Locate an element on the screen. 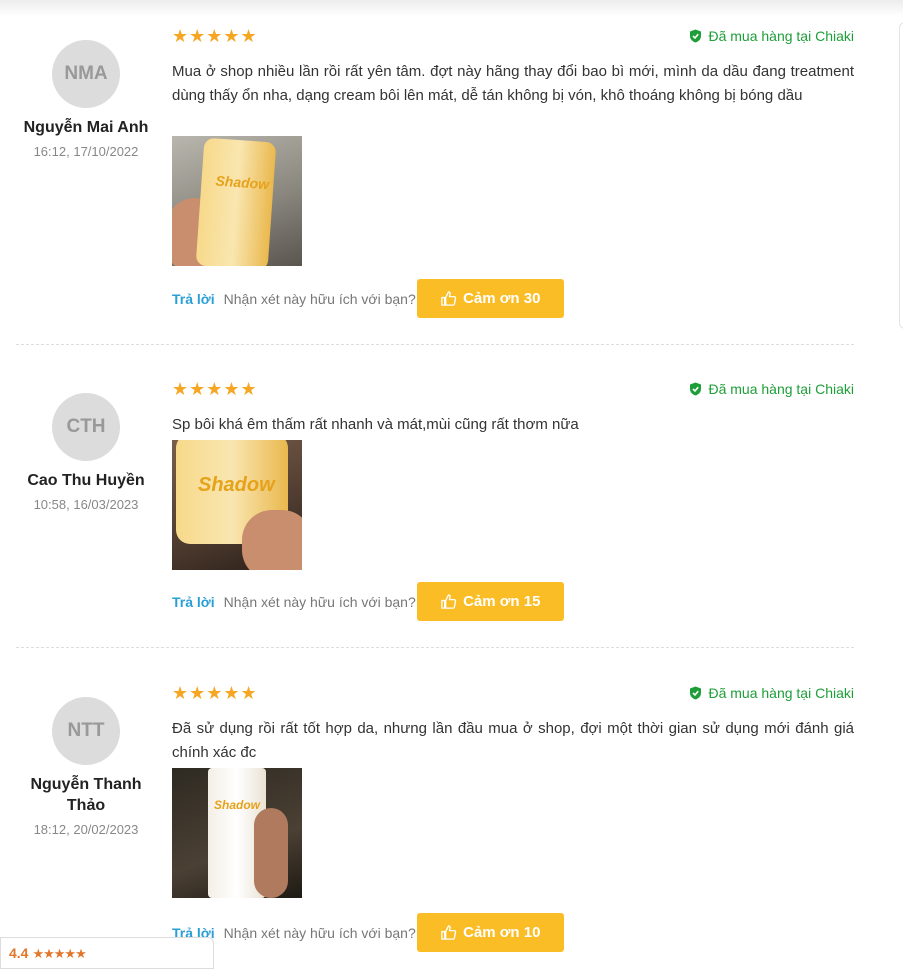  thanks-label: Cảm ơn 10 is located at coordinates (502, 932).